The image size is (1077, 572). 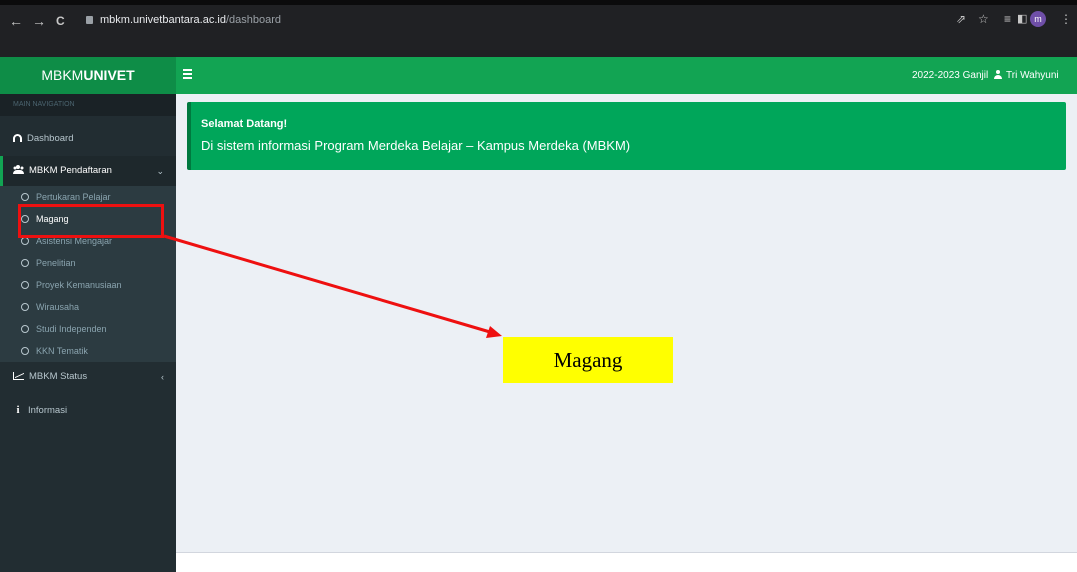 I want to click on user-menu: Tri Wahyuni, so click(x=1026, y=75).